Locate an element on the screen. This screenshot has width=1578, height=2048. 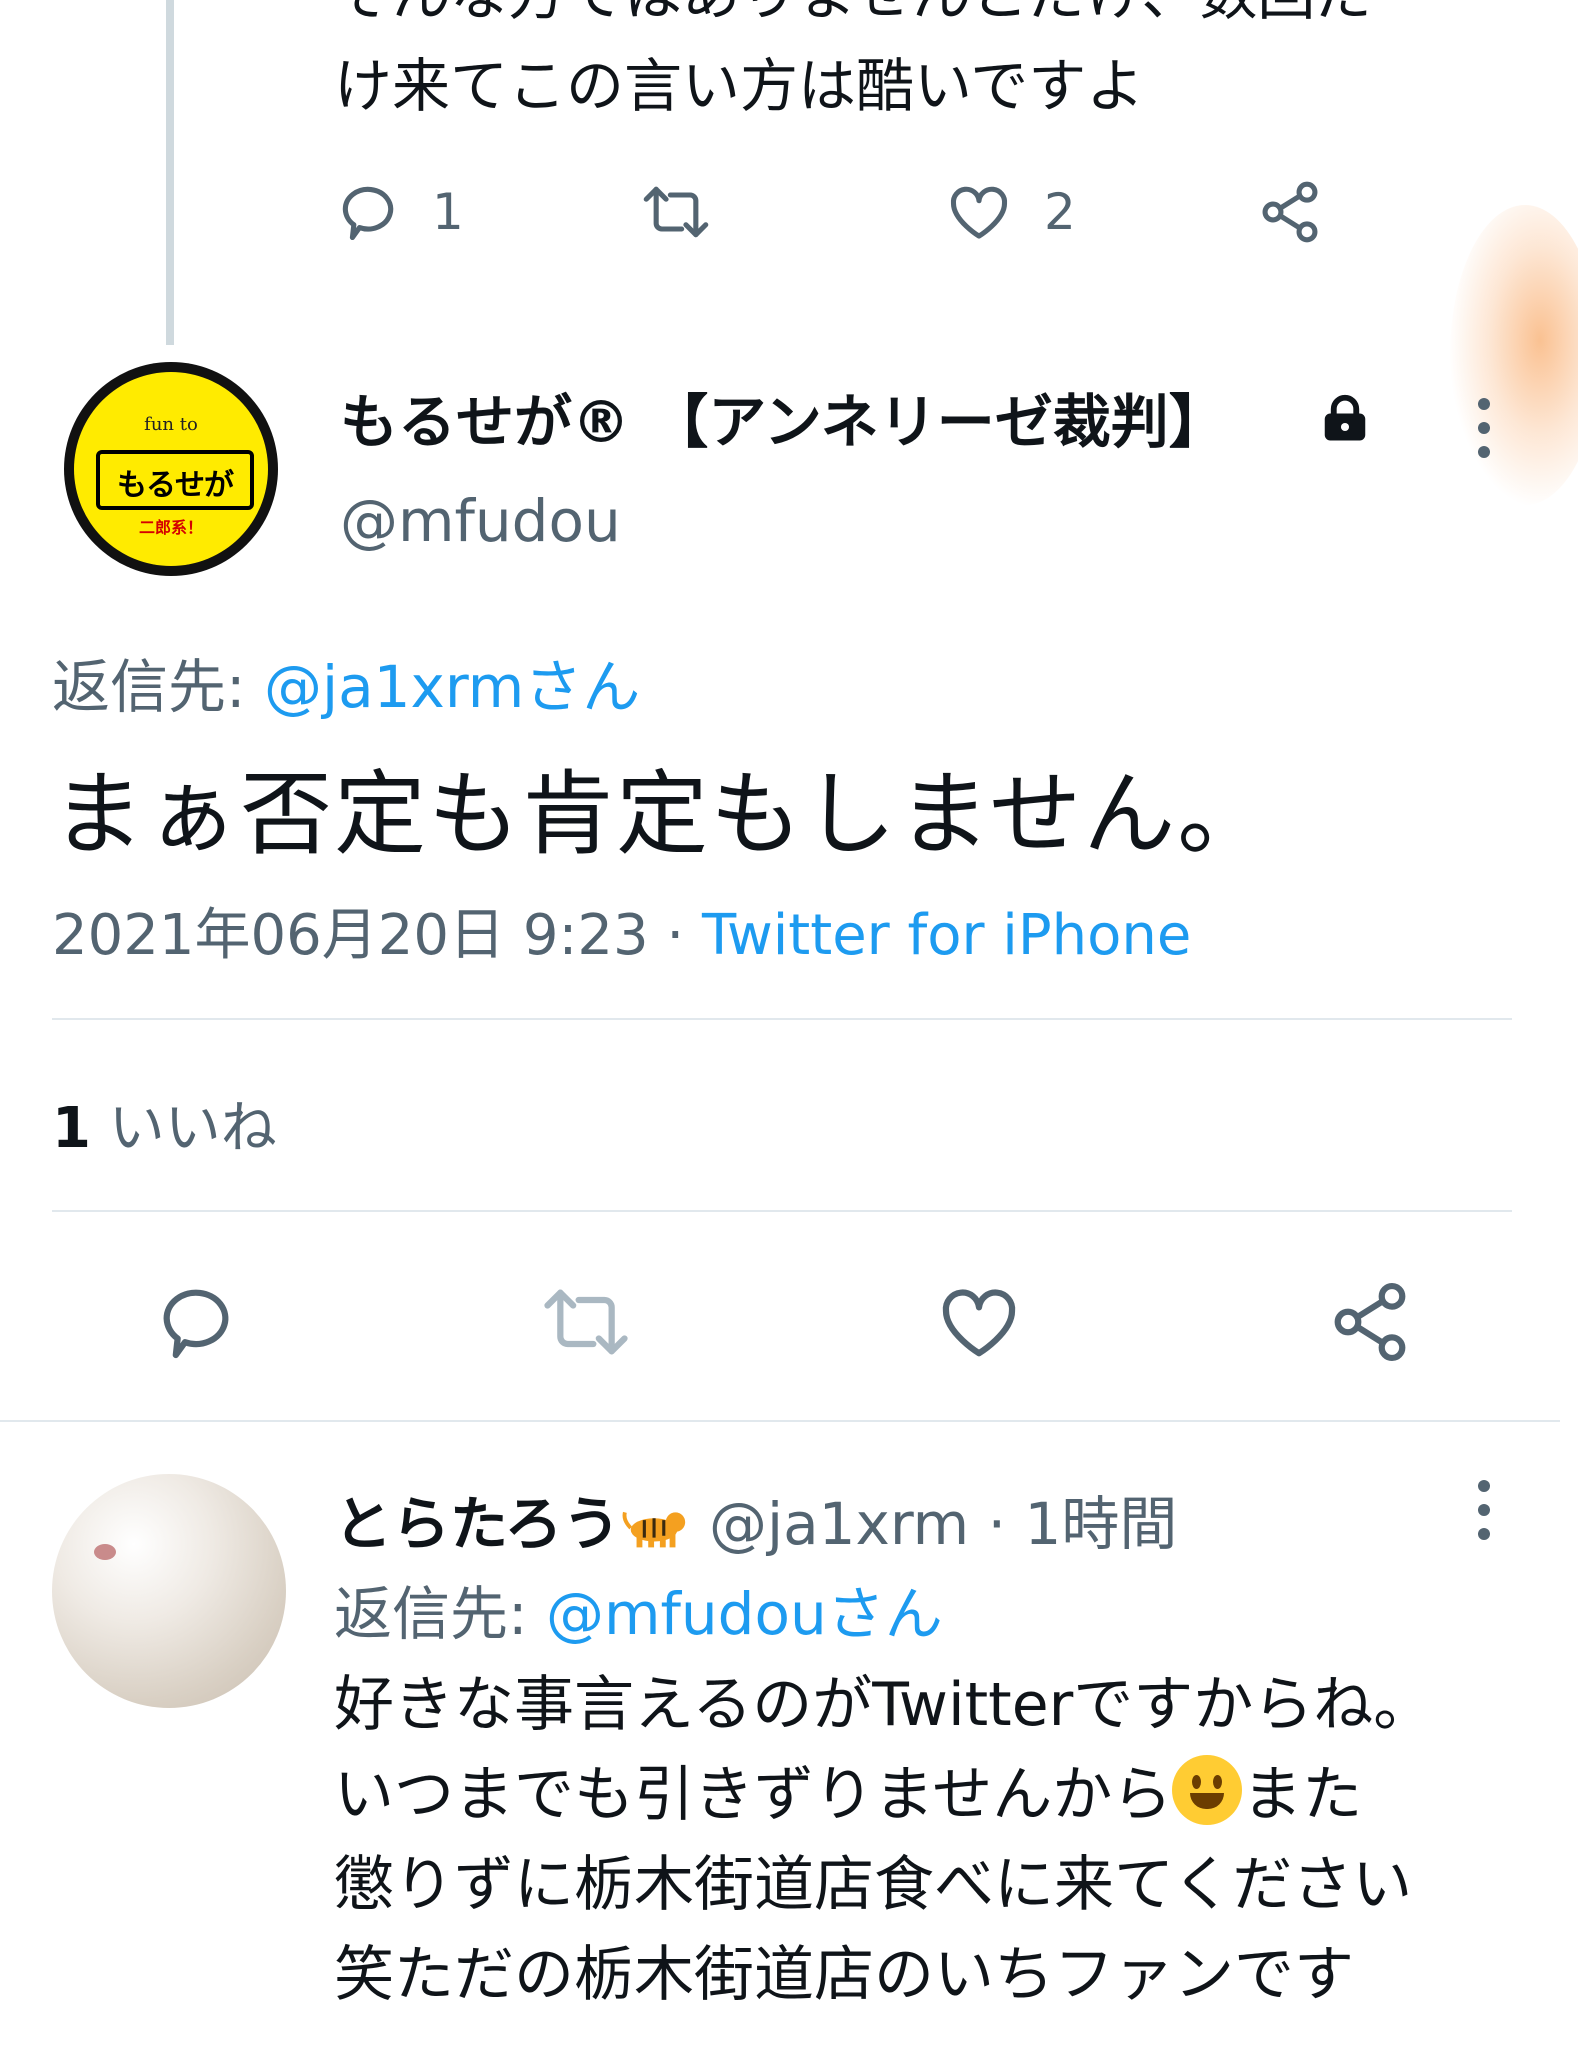
section-divider is located at coordinates (780, 1421).